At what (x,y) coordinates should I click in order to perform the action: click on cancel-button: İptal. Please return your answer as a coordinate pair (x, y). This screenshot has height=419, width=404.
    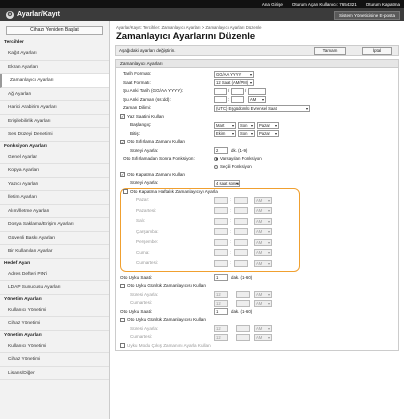
    Looking at the image, I should click on (377, 51).